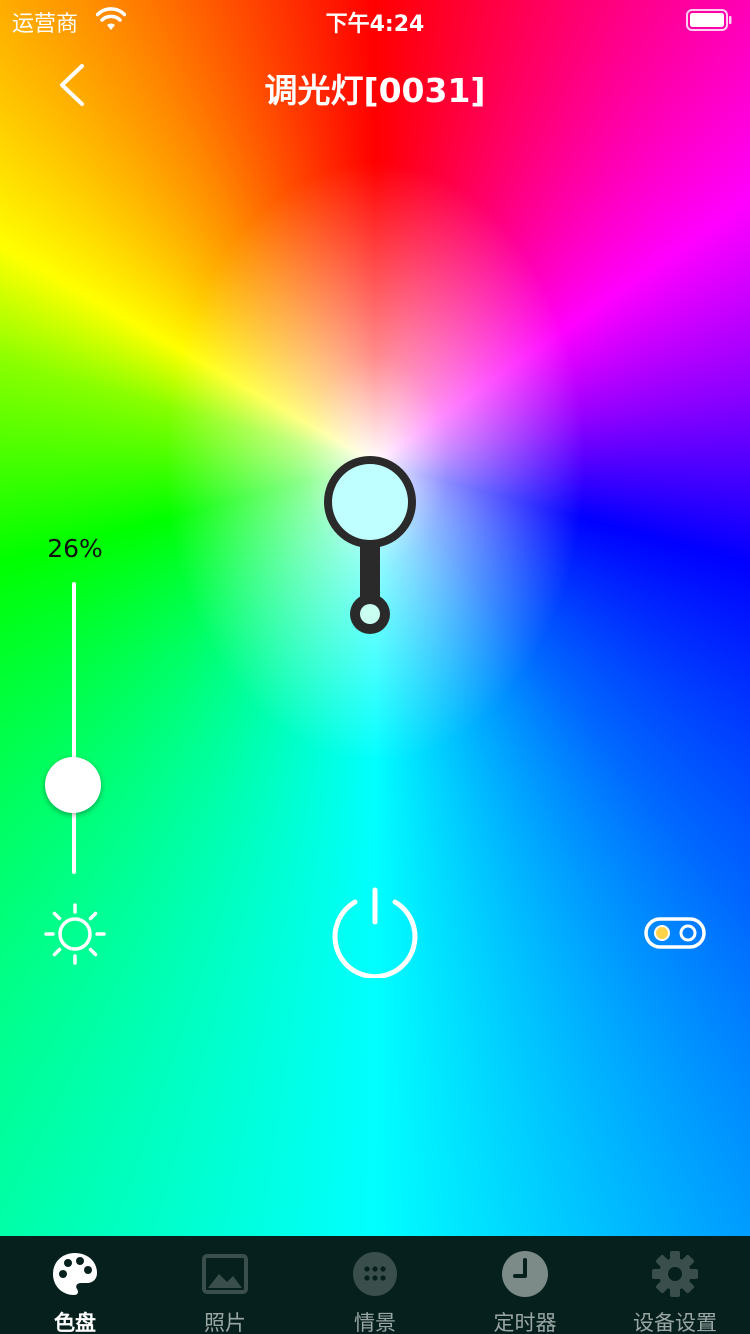 The height and width of the screenshot is (1334, 750). Describe the element at coordinates (375, 1274) in the screenshot. I see `scenes-dots-icon` at that location.